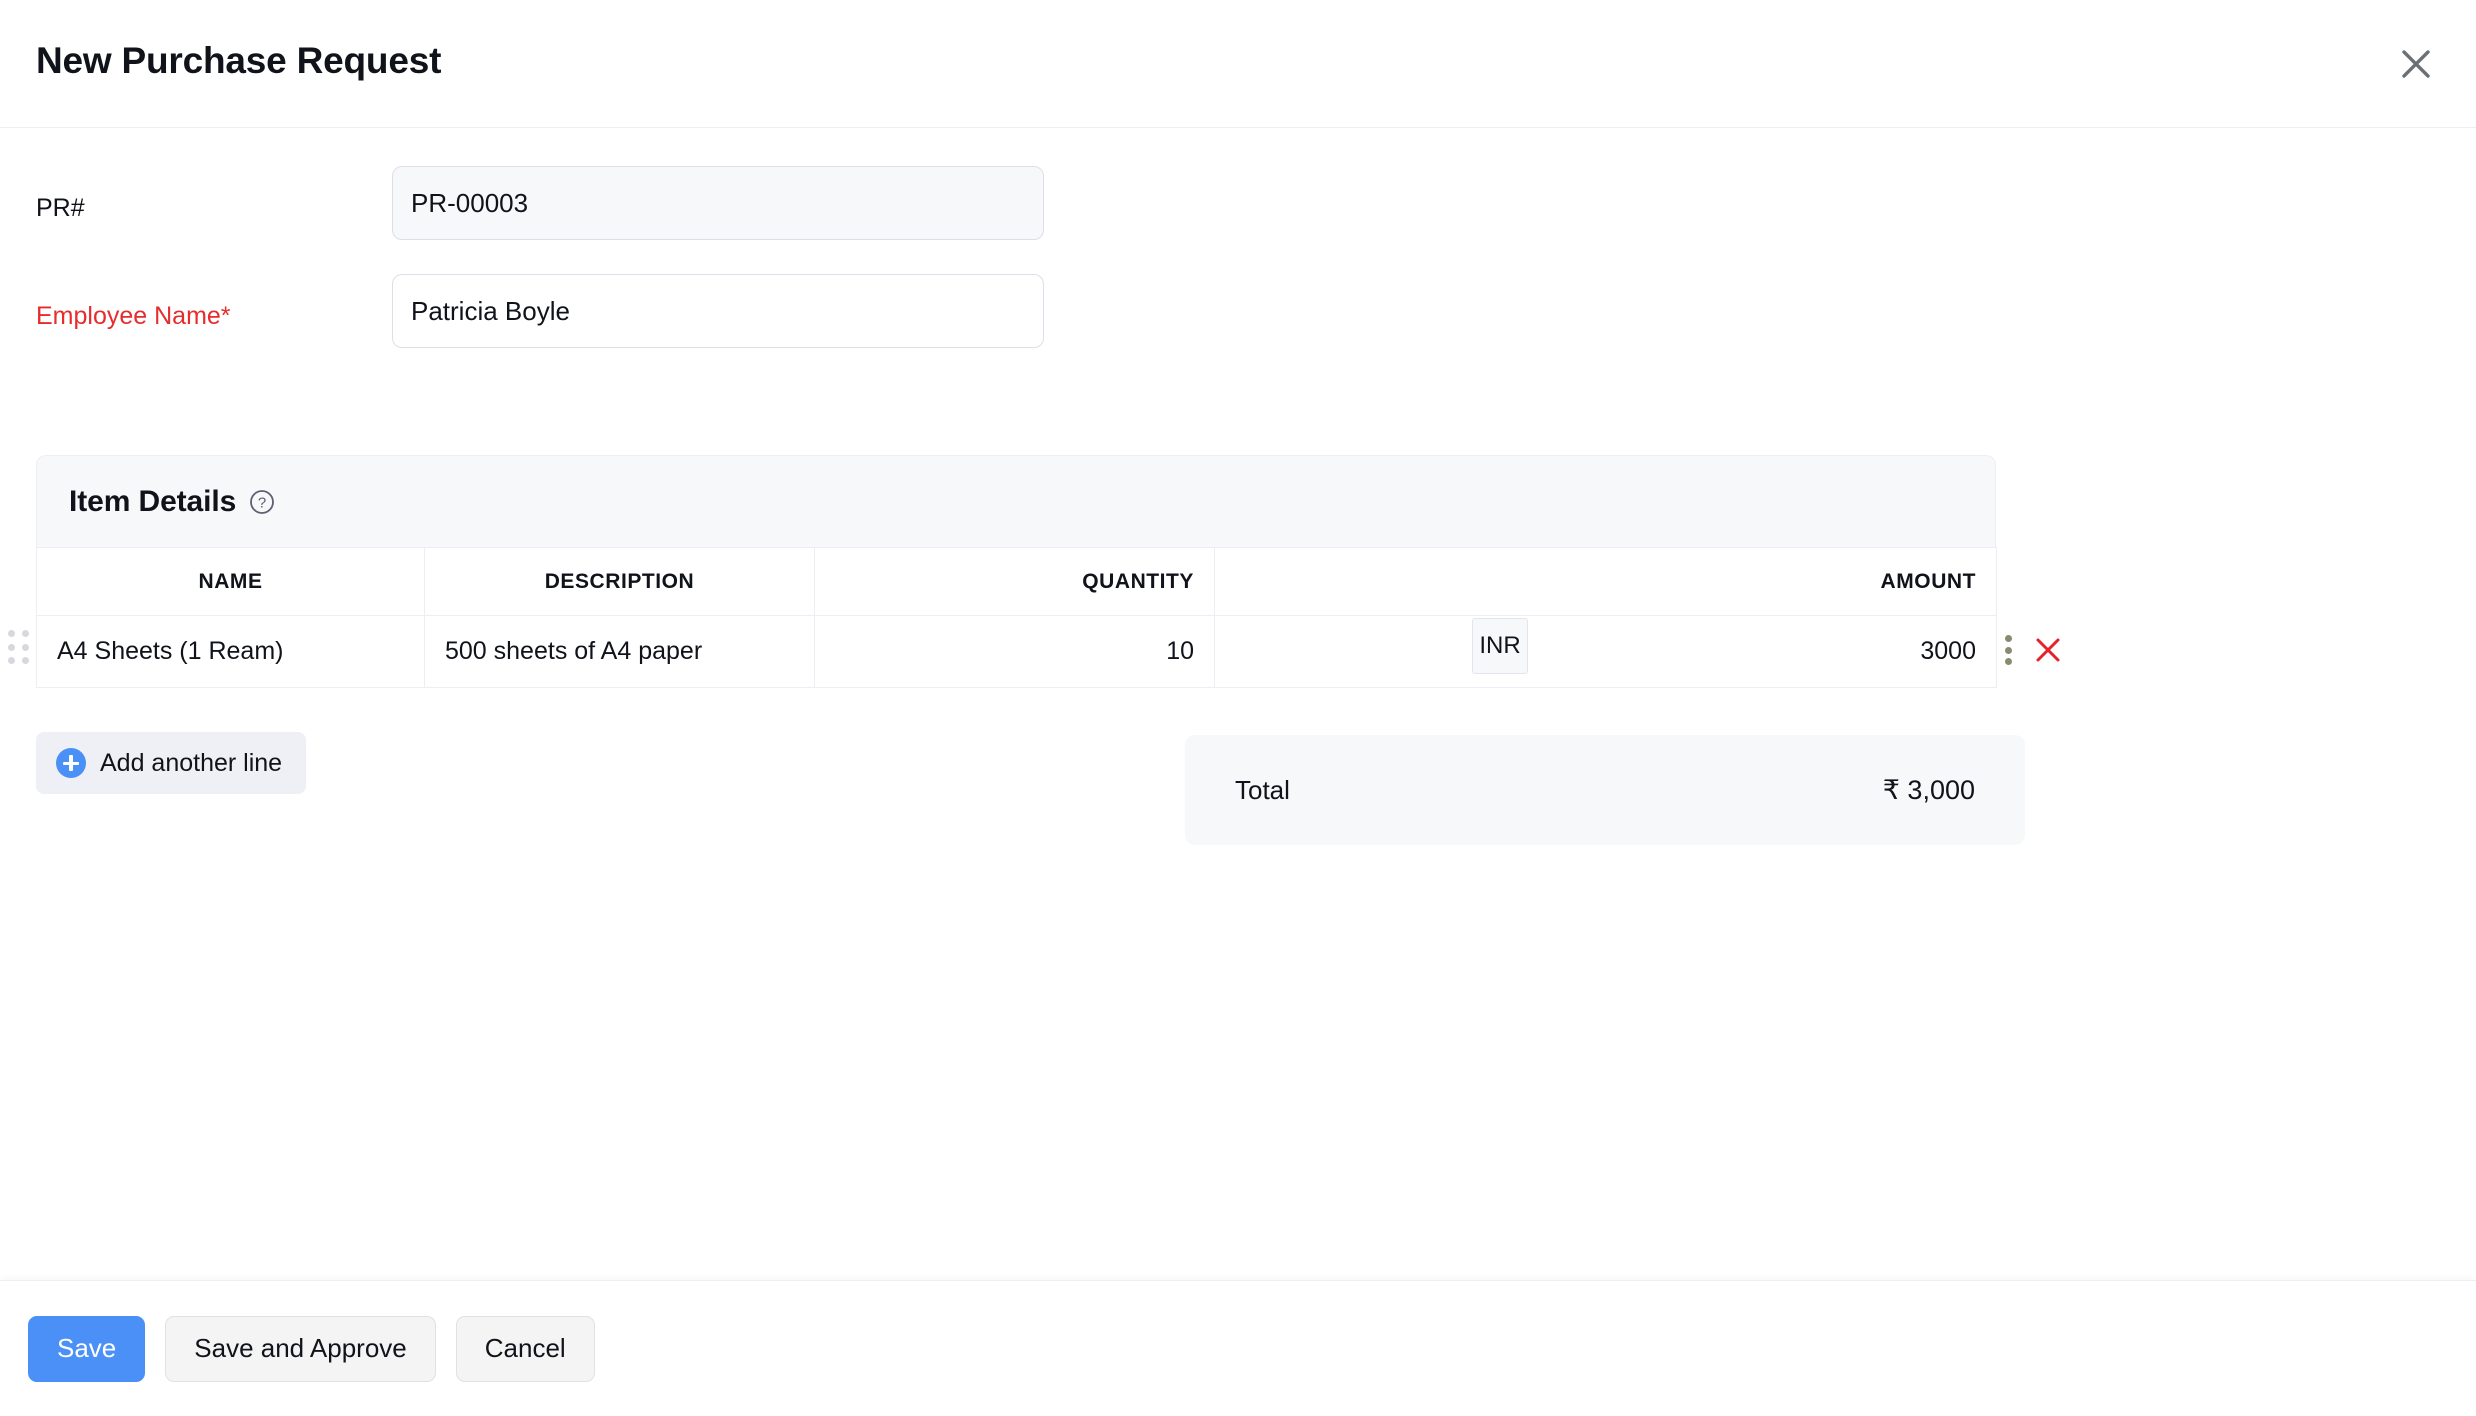 This screenshot has height=1416, width=2476. I want to click on close-icon, so click(2416, 64).